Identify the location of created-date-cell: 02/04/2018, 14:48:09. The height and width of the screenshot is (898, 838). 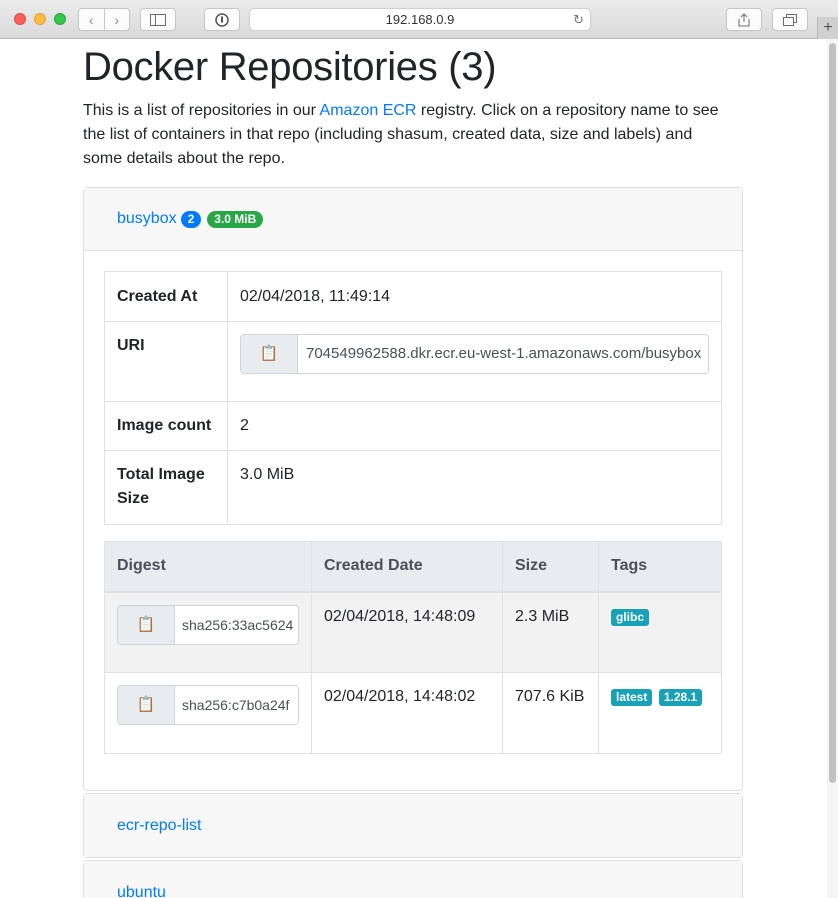
(407, 632).